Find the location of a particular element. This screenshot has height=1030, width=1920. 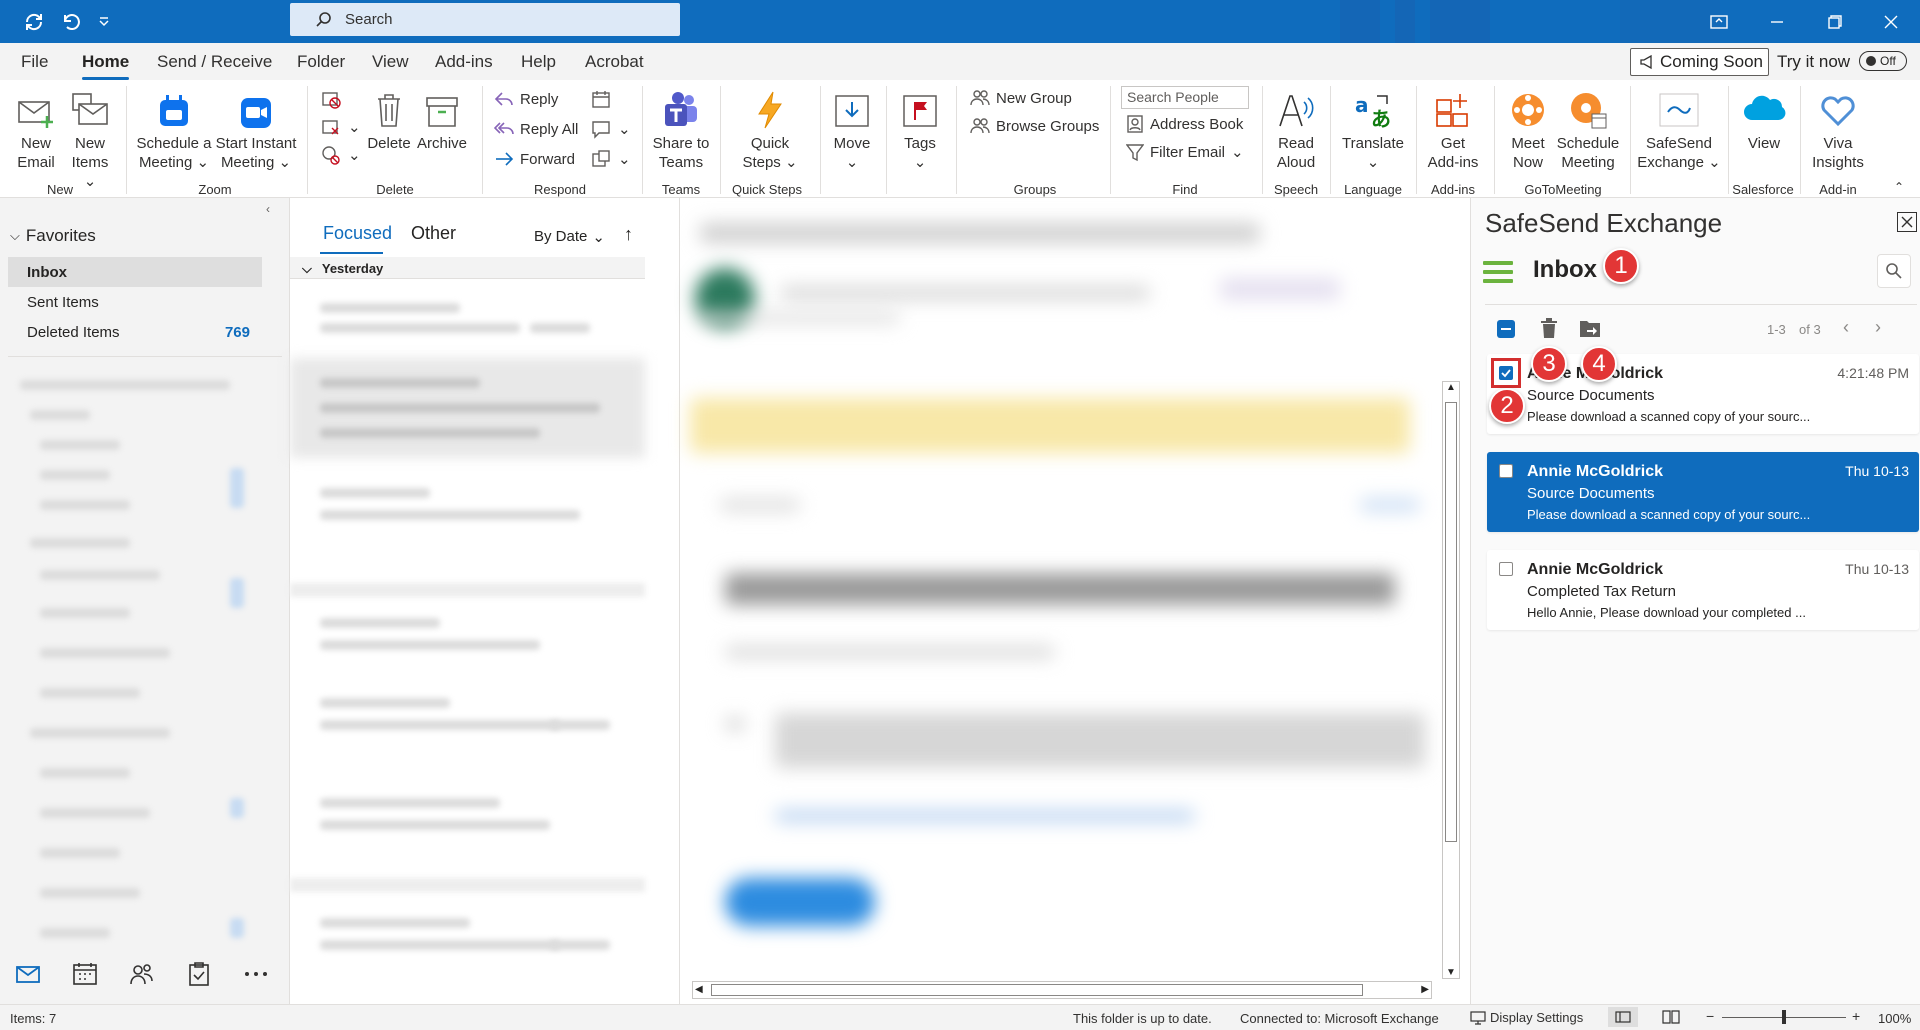

h-scroll-thumb is located at coordinates (1037, 990).